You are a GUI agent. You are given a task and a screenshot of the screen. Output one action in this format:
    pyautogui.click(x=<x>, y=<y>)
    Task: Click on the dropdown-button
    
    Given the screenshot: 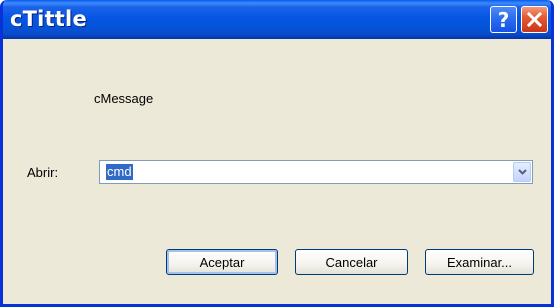 What is the action you would take?
    pyautogui.click(x=522, y=172)
    